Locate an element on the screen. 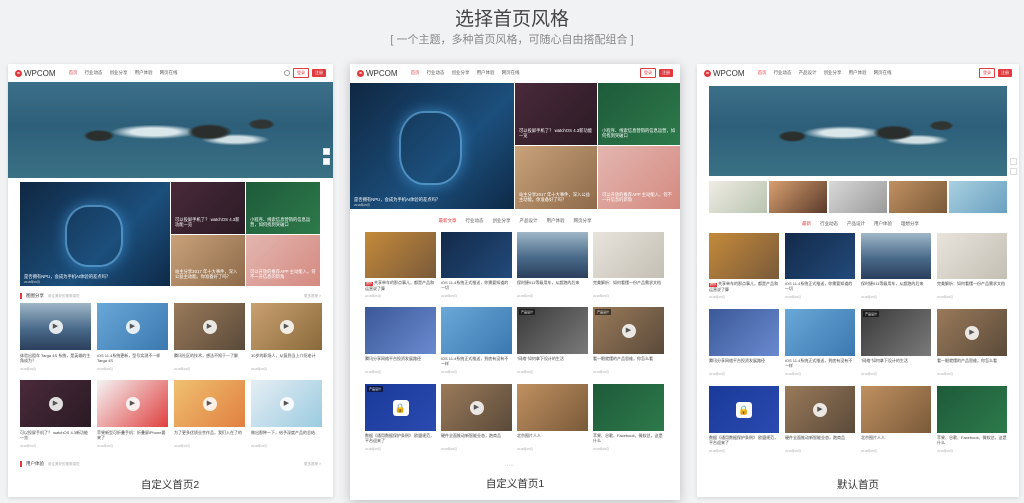 This screenshot has width=1024, height=503. post-thumb: 产品设计 is located at coordinates (552, 330).